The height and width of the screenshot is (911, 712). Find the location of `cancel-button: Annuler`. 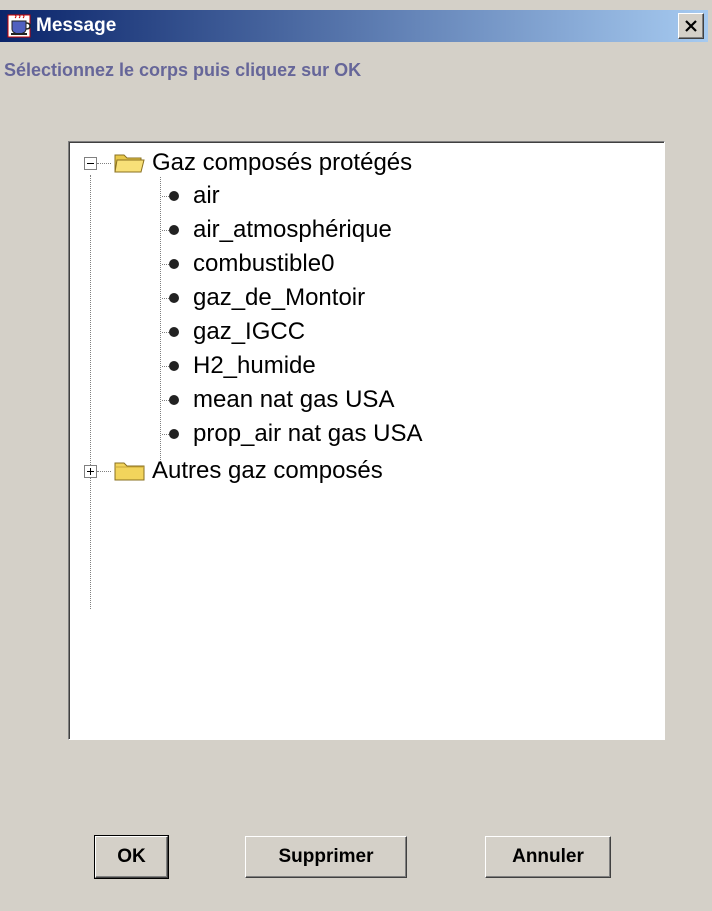

cancel-button: Annuler is located at coordinates (548, 857).